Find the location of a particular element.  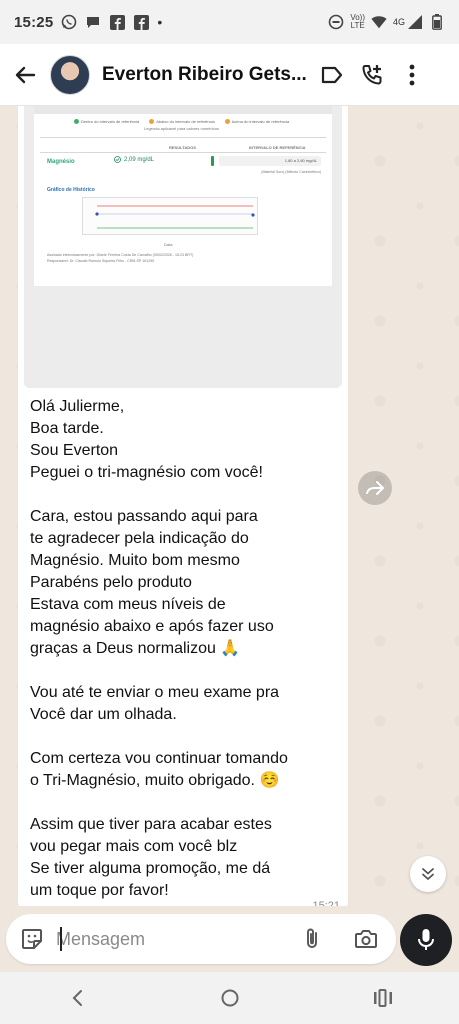

message-line: Parabéns pelo produto is located at coordinates (111, 582).